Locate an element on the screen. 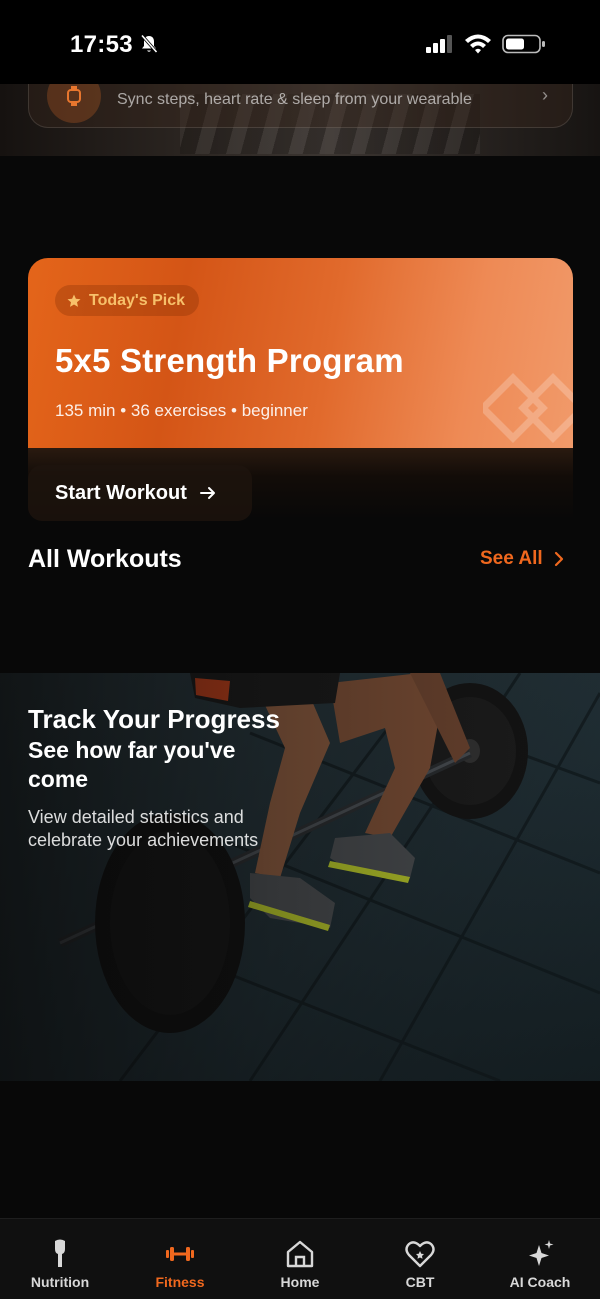 The width and height of the screenshot is (600, 1299). bell-muted-icon is located at coordinates (149, 44).